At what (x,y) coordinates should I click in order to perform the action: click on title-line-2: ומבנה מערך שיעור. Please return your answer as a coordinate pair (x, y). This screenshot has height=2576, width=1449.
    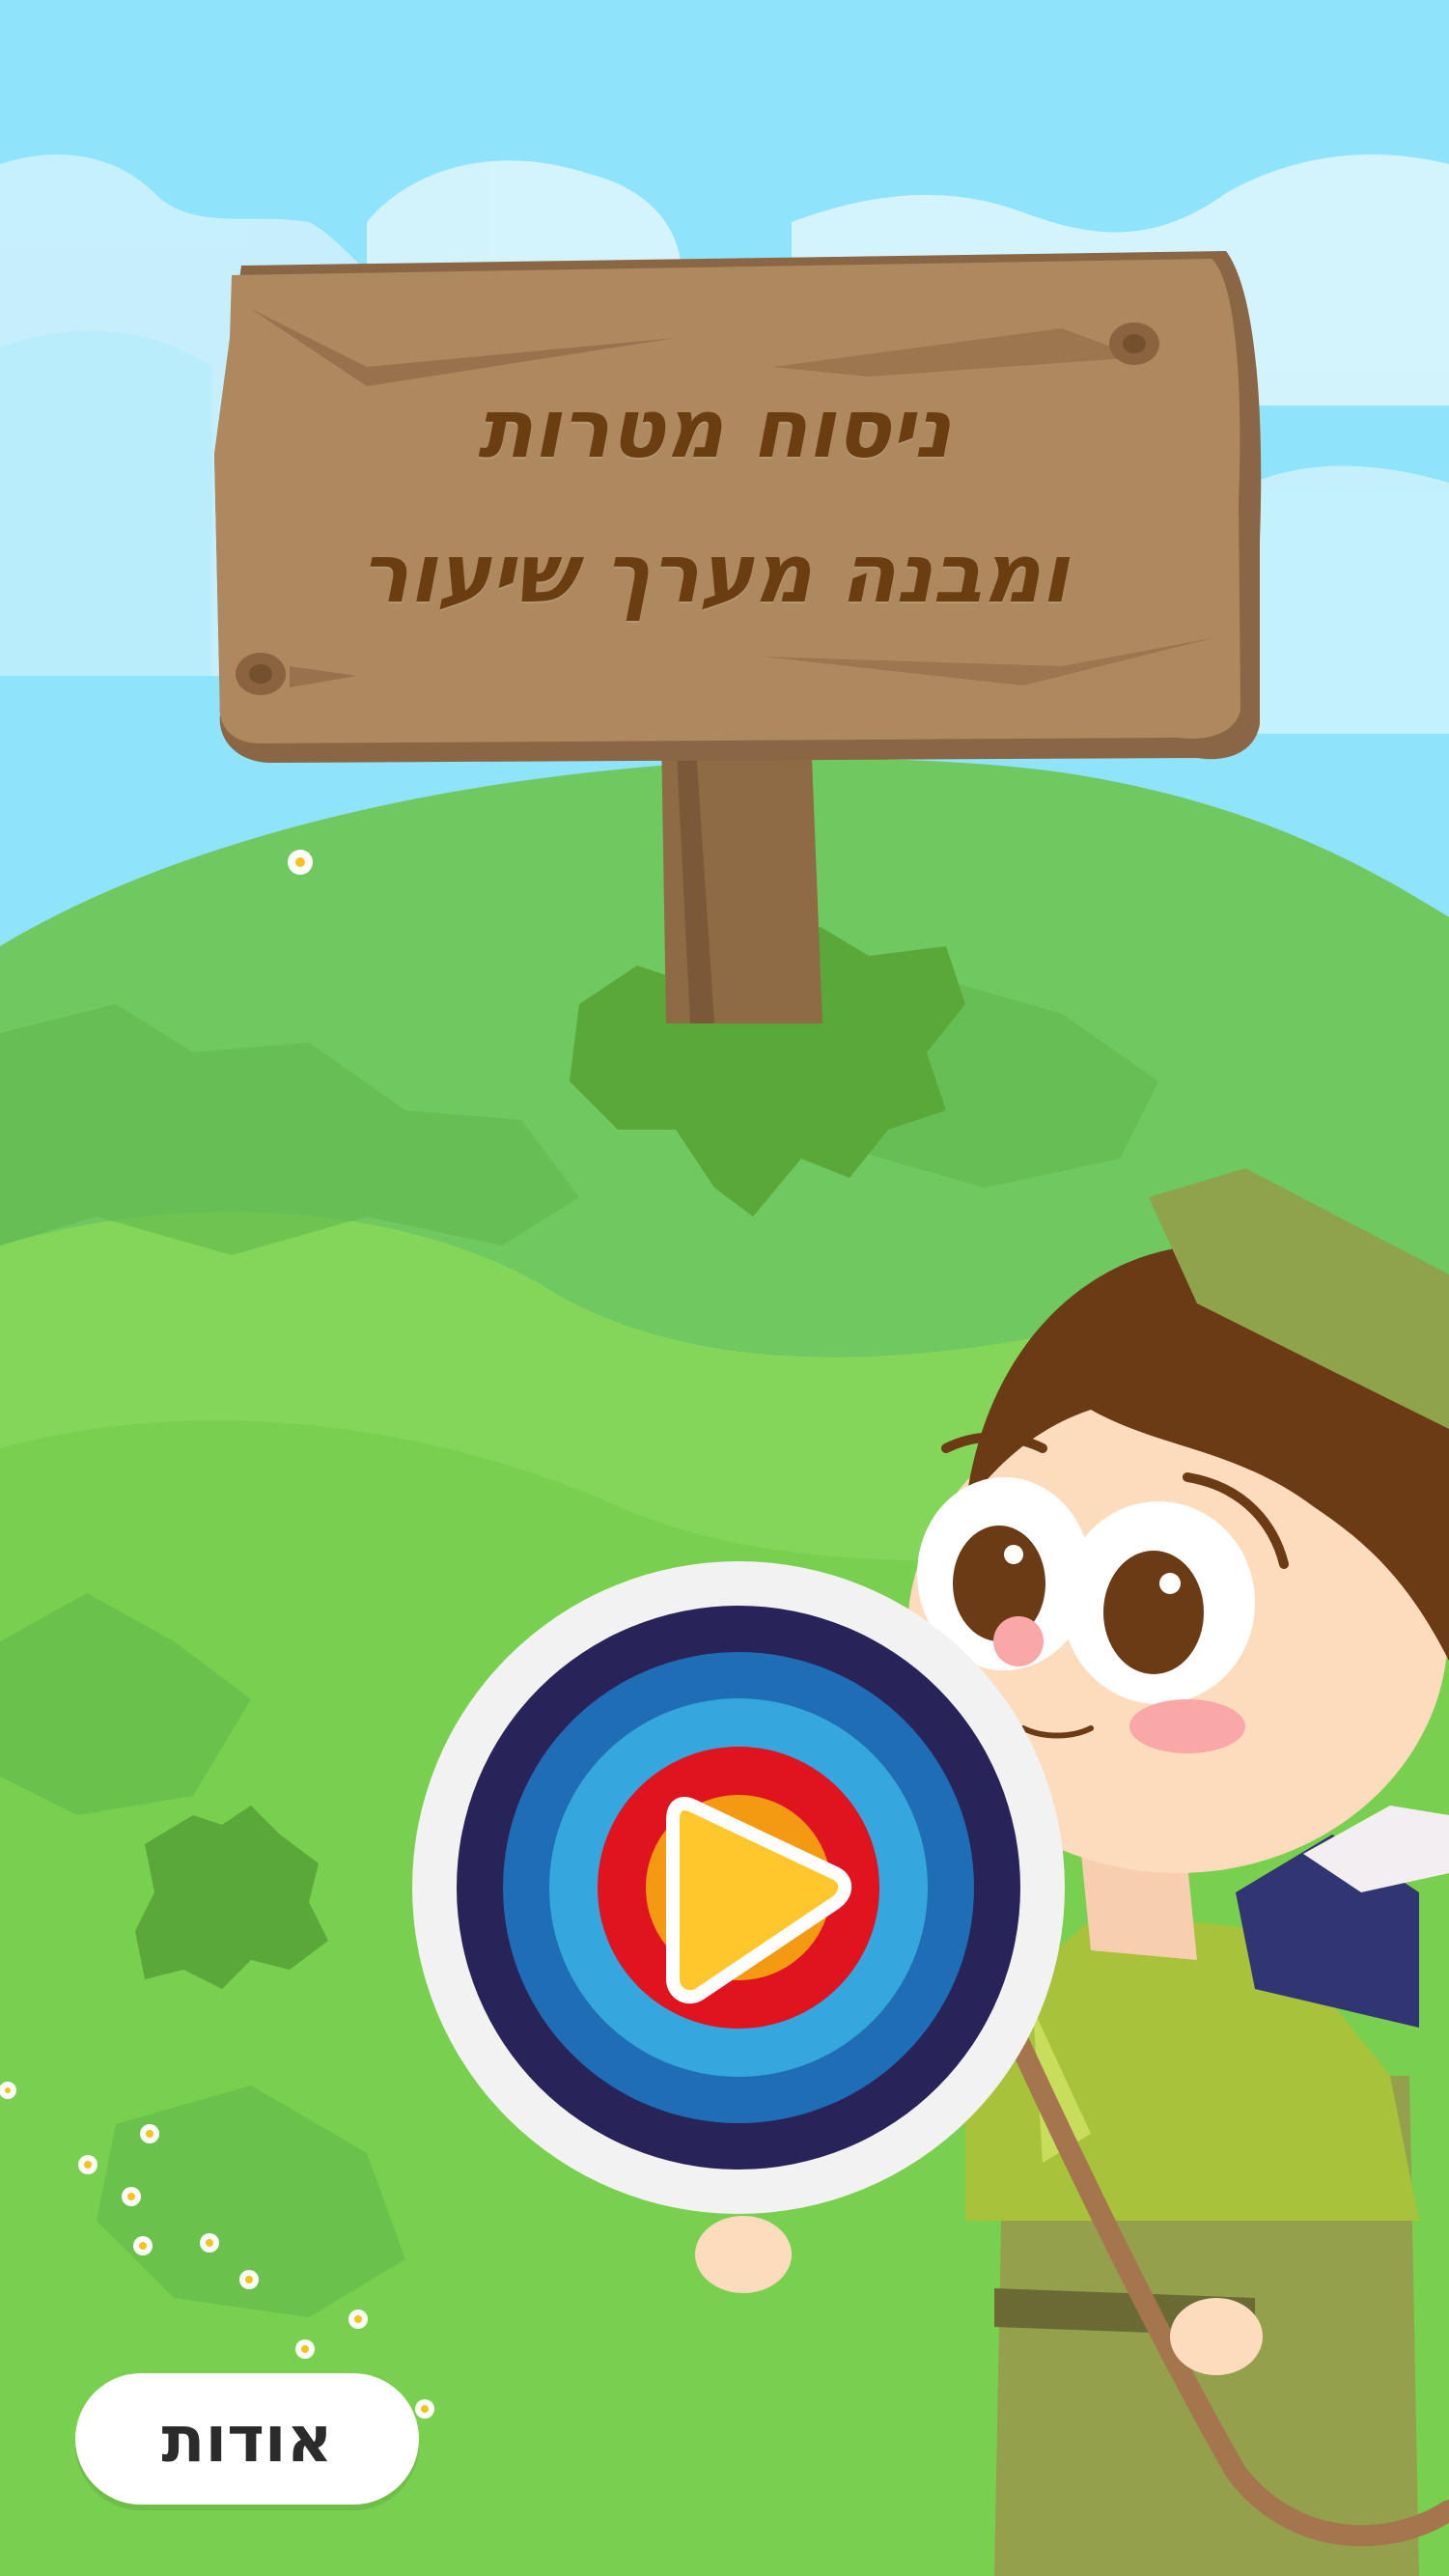
    Looking at the image, I should click on (714, 573).